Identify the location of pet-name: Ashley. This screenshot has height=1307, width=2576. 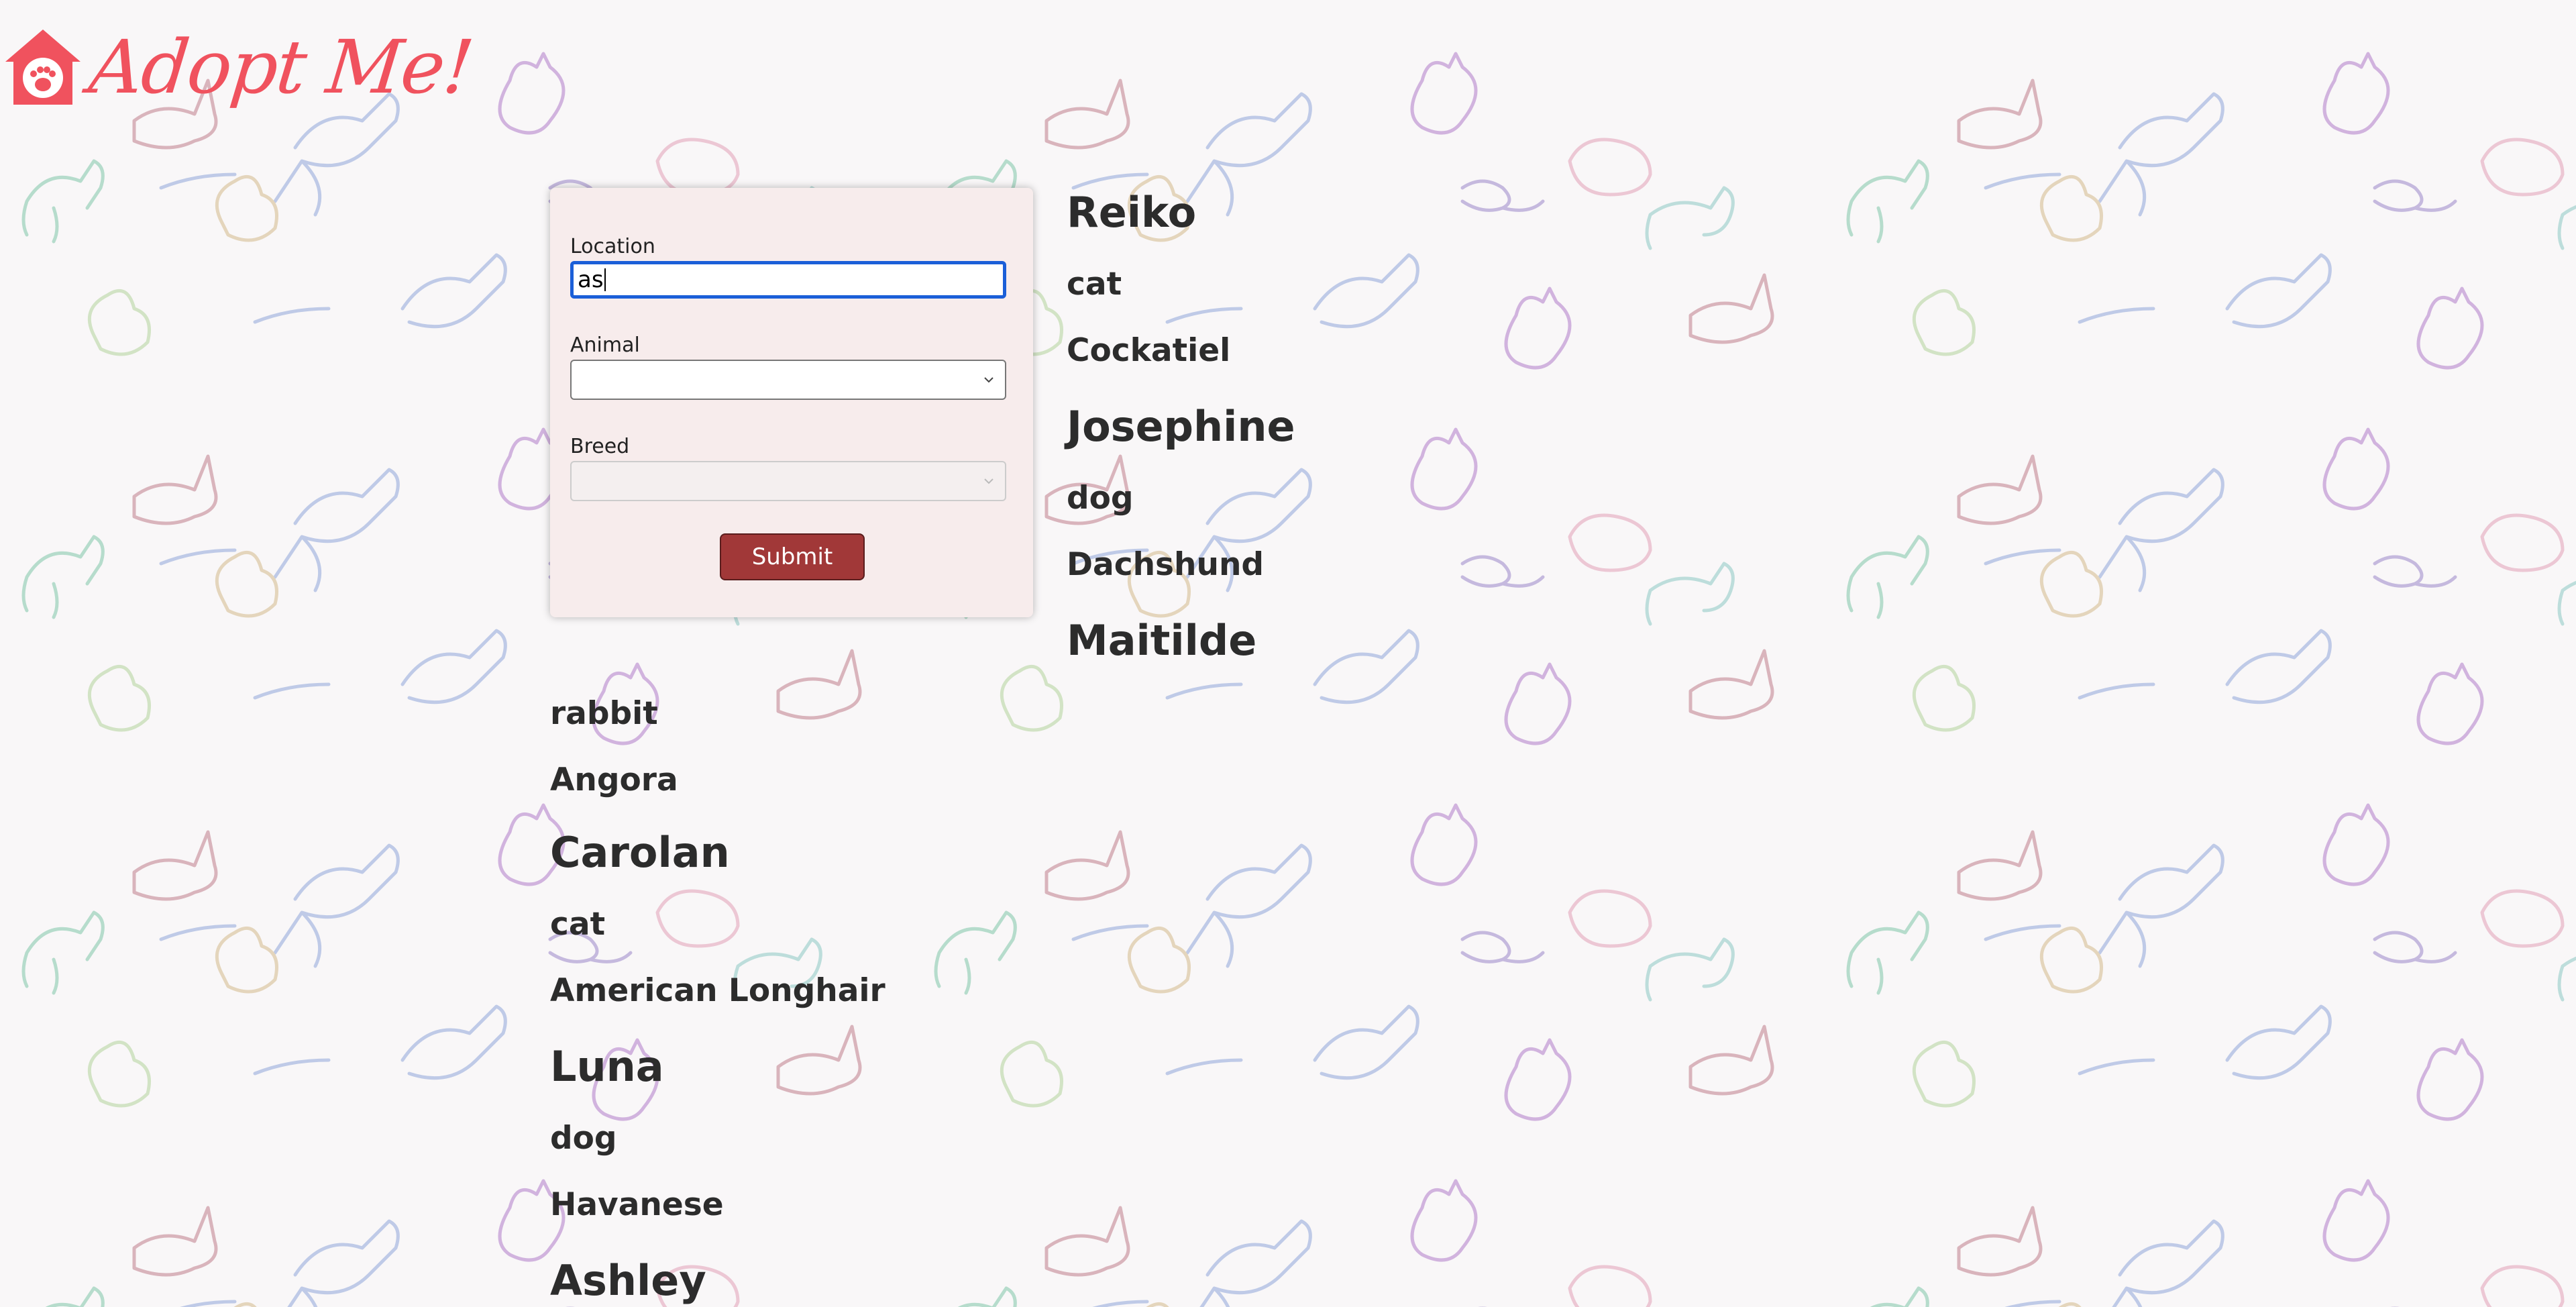
(628, 1280).